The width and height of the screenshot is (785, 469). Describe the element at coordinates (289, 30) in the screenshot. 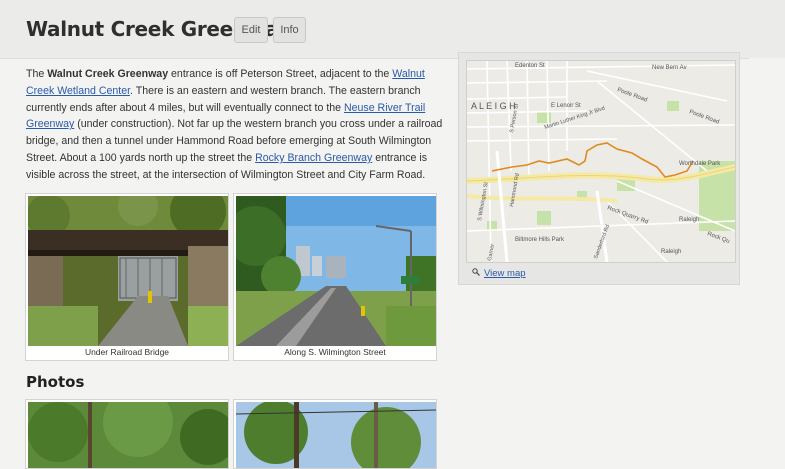

I see `info-button: Info` at that location.